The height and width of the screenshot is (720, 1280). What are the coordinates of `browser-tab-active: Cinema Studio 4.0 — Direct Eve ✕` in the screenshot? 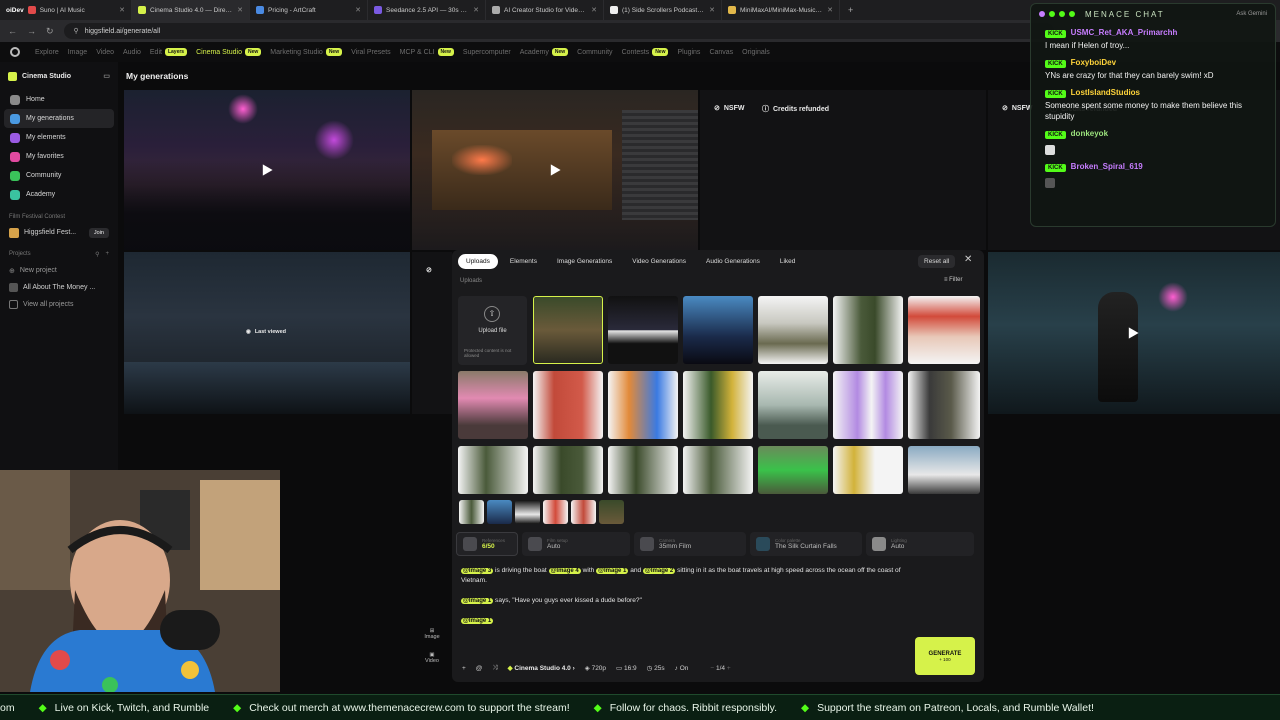 It's located at (191, 10).